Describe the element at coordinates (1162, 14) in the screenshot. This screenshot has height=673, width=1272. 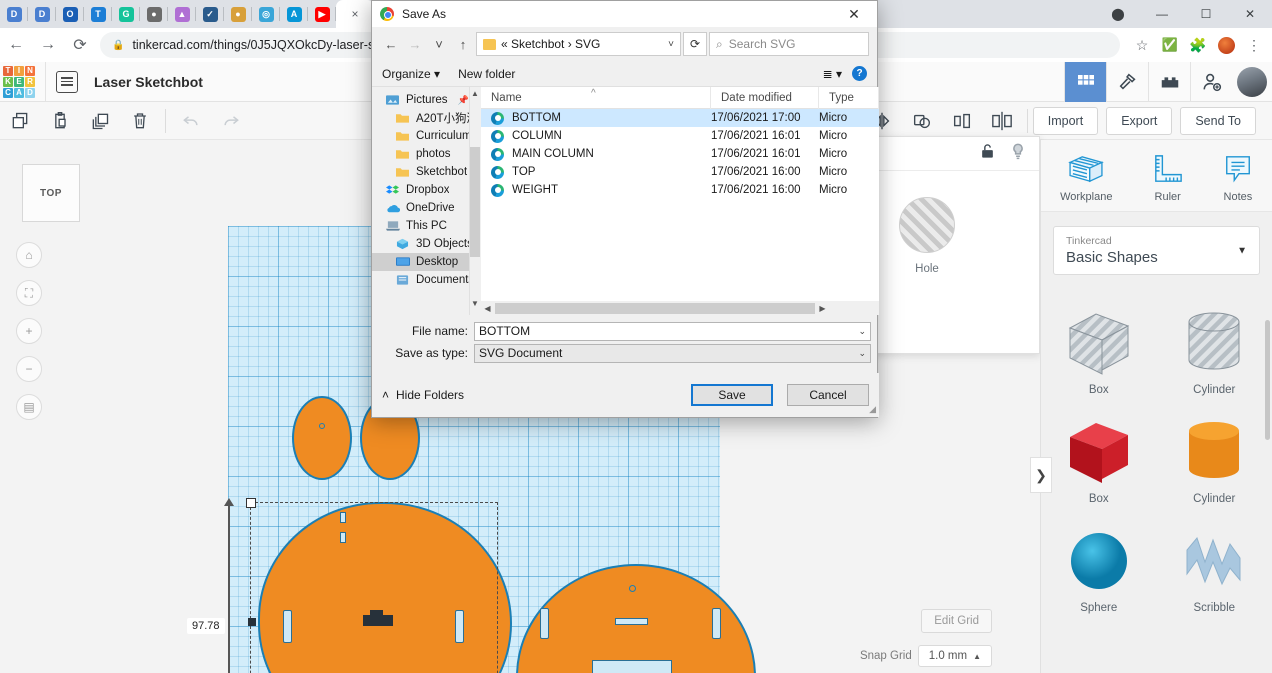
I see `minimize-button: —` at that location.